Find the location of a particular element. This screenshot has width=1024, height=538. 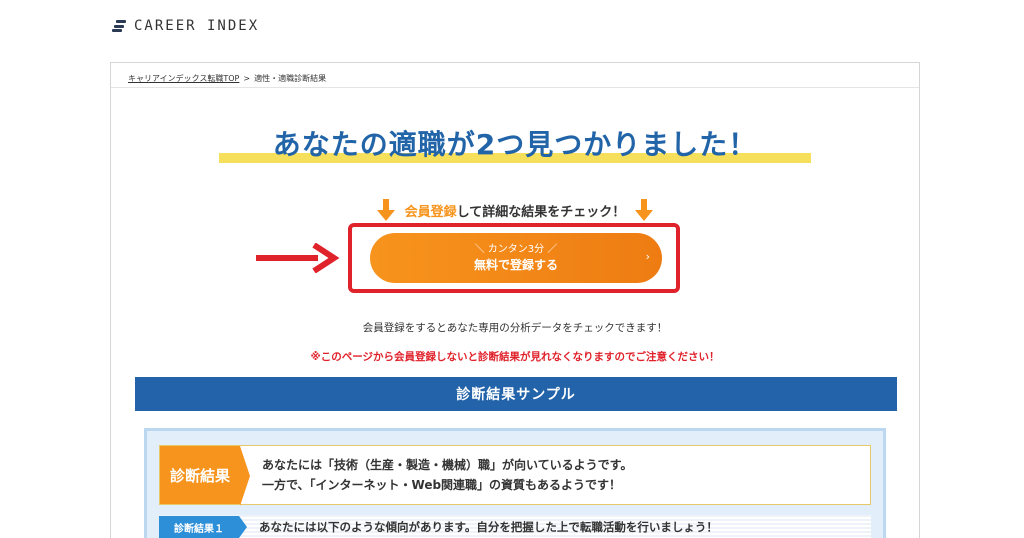

result-row-text: あなたには以下のような傾向があります。自分を把握した上で転職活動を行いましょう！ is located at coordinates (488, 527).